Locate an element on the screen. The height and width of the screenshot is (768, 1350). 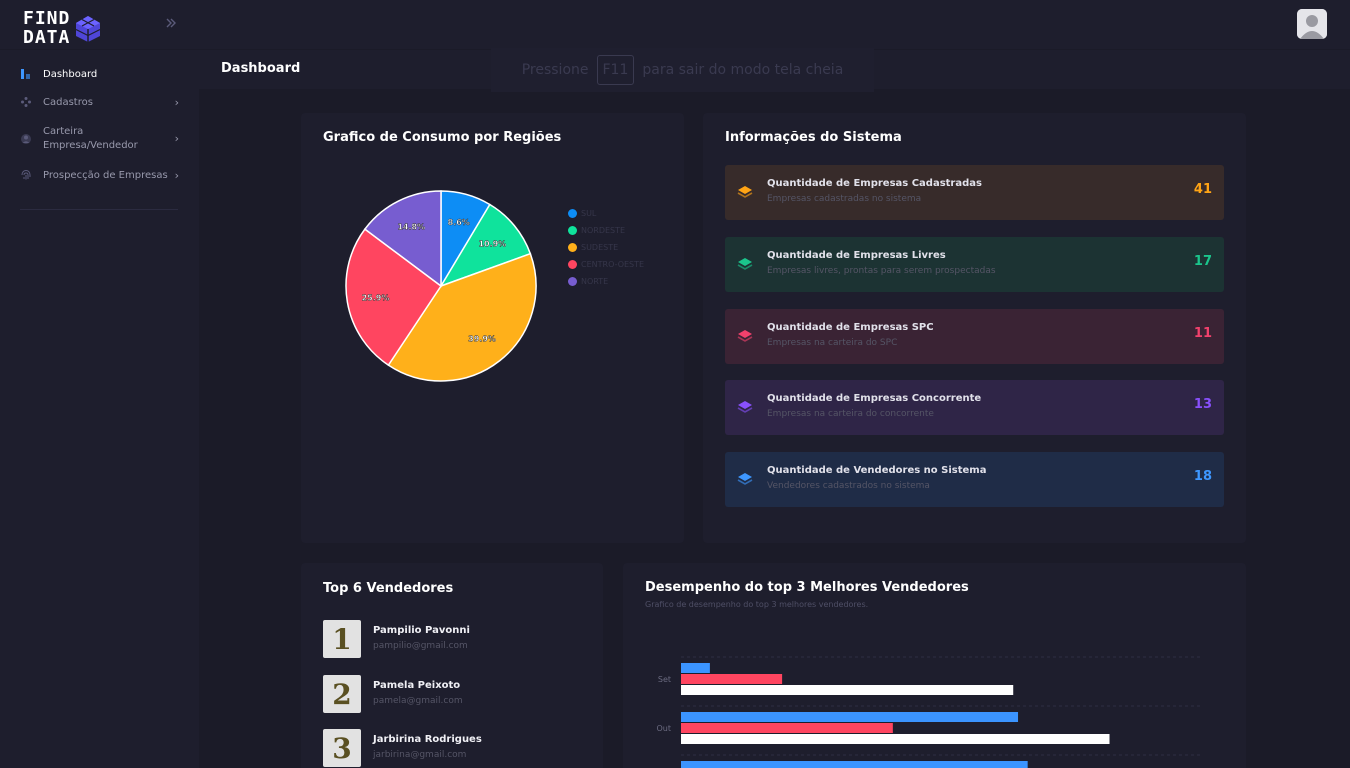
pie-legend: SUL NORDESTE SUDESTE CENTRO-OESTE NORTE is located at coordinates (606, 247).